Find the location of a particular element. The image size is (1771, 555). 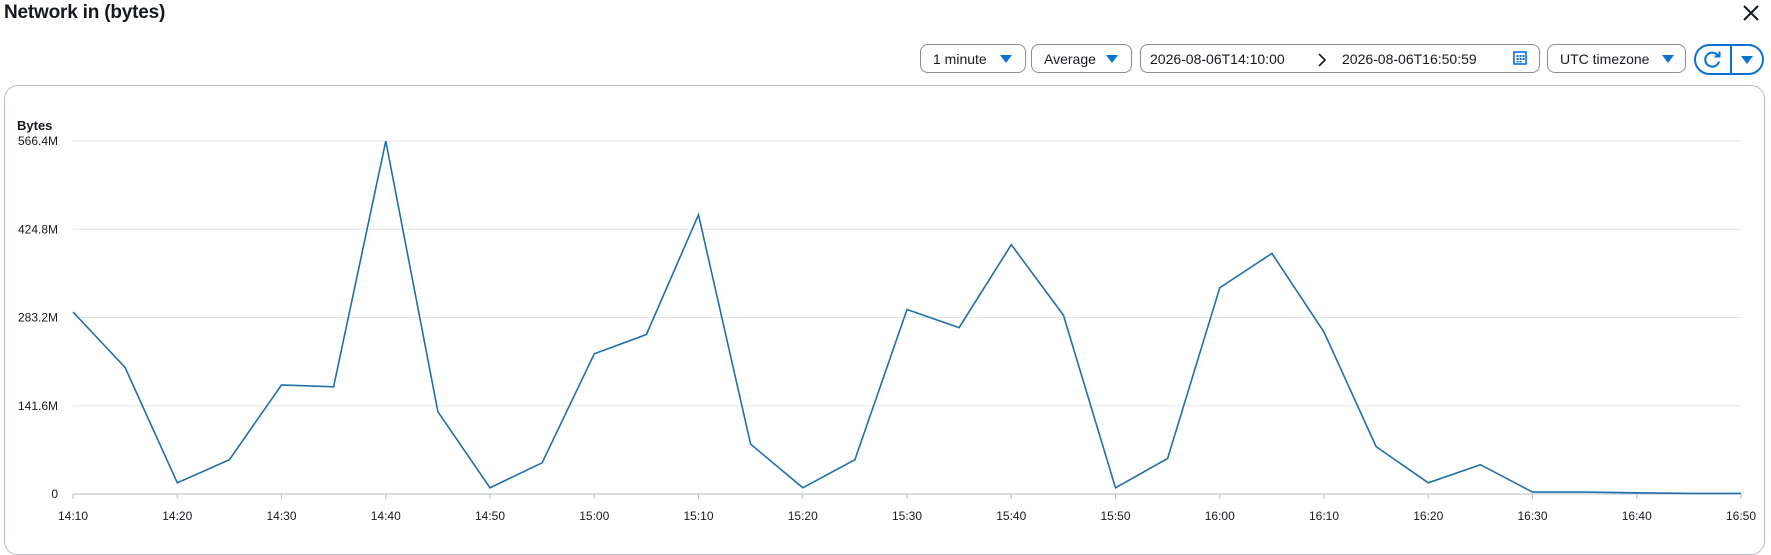

x-tick-label: 15:50 is located at coordinates (1115, 516).